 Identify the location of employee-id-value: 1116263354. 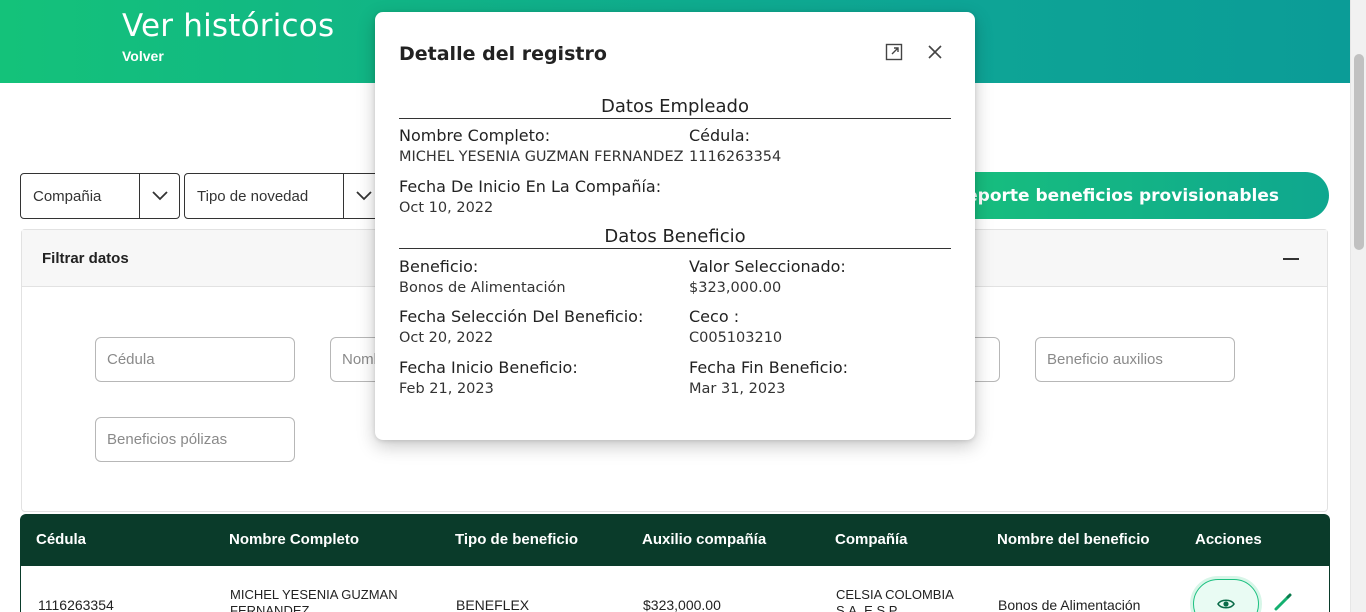
(735, 157).